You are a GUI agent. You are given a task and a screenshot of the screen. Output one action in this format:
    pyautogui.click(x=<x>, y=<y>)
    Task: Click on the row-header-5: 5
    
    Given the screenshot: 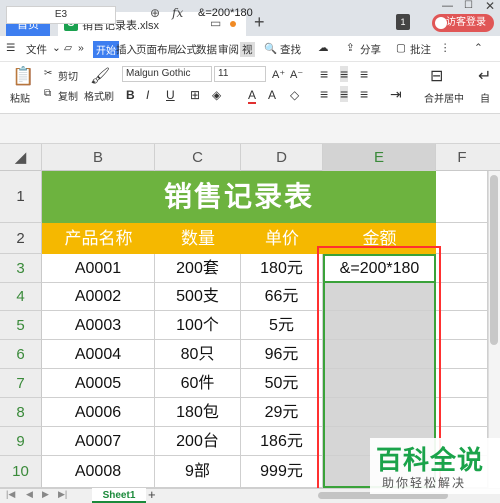 What is the action you would take?
    pyautogui.click(x=21, y=325)
    